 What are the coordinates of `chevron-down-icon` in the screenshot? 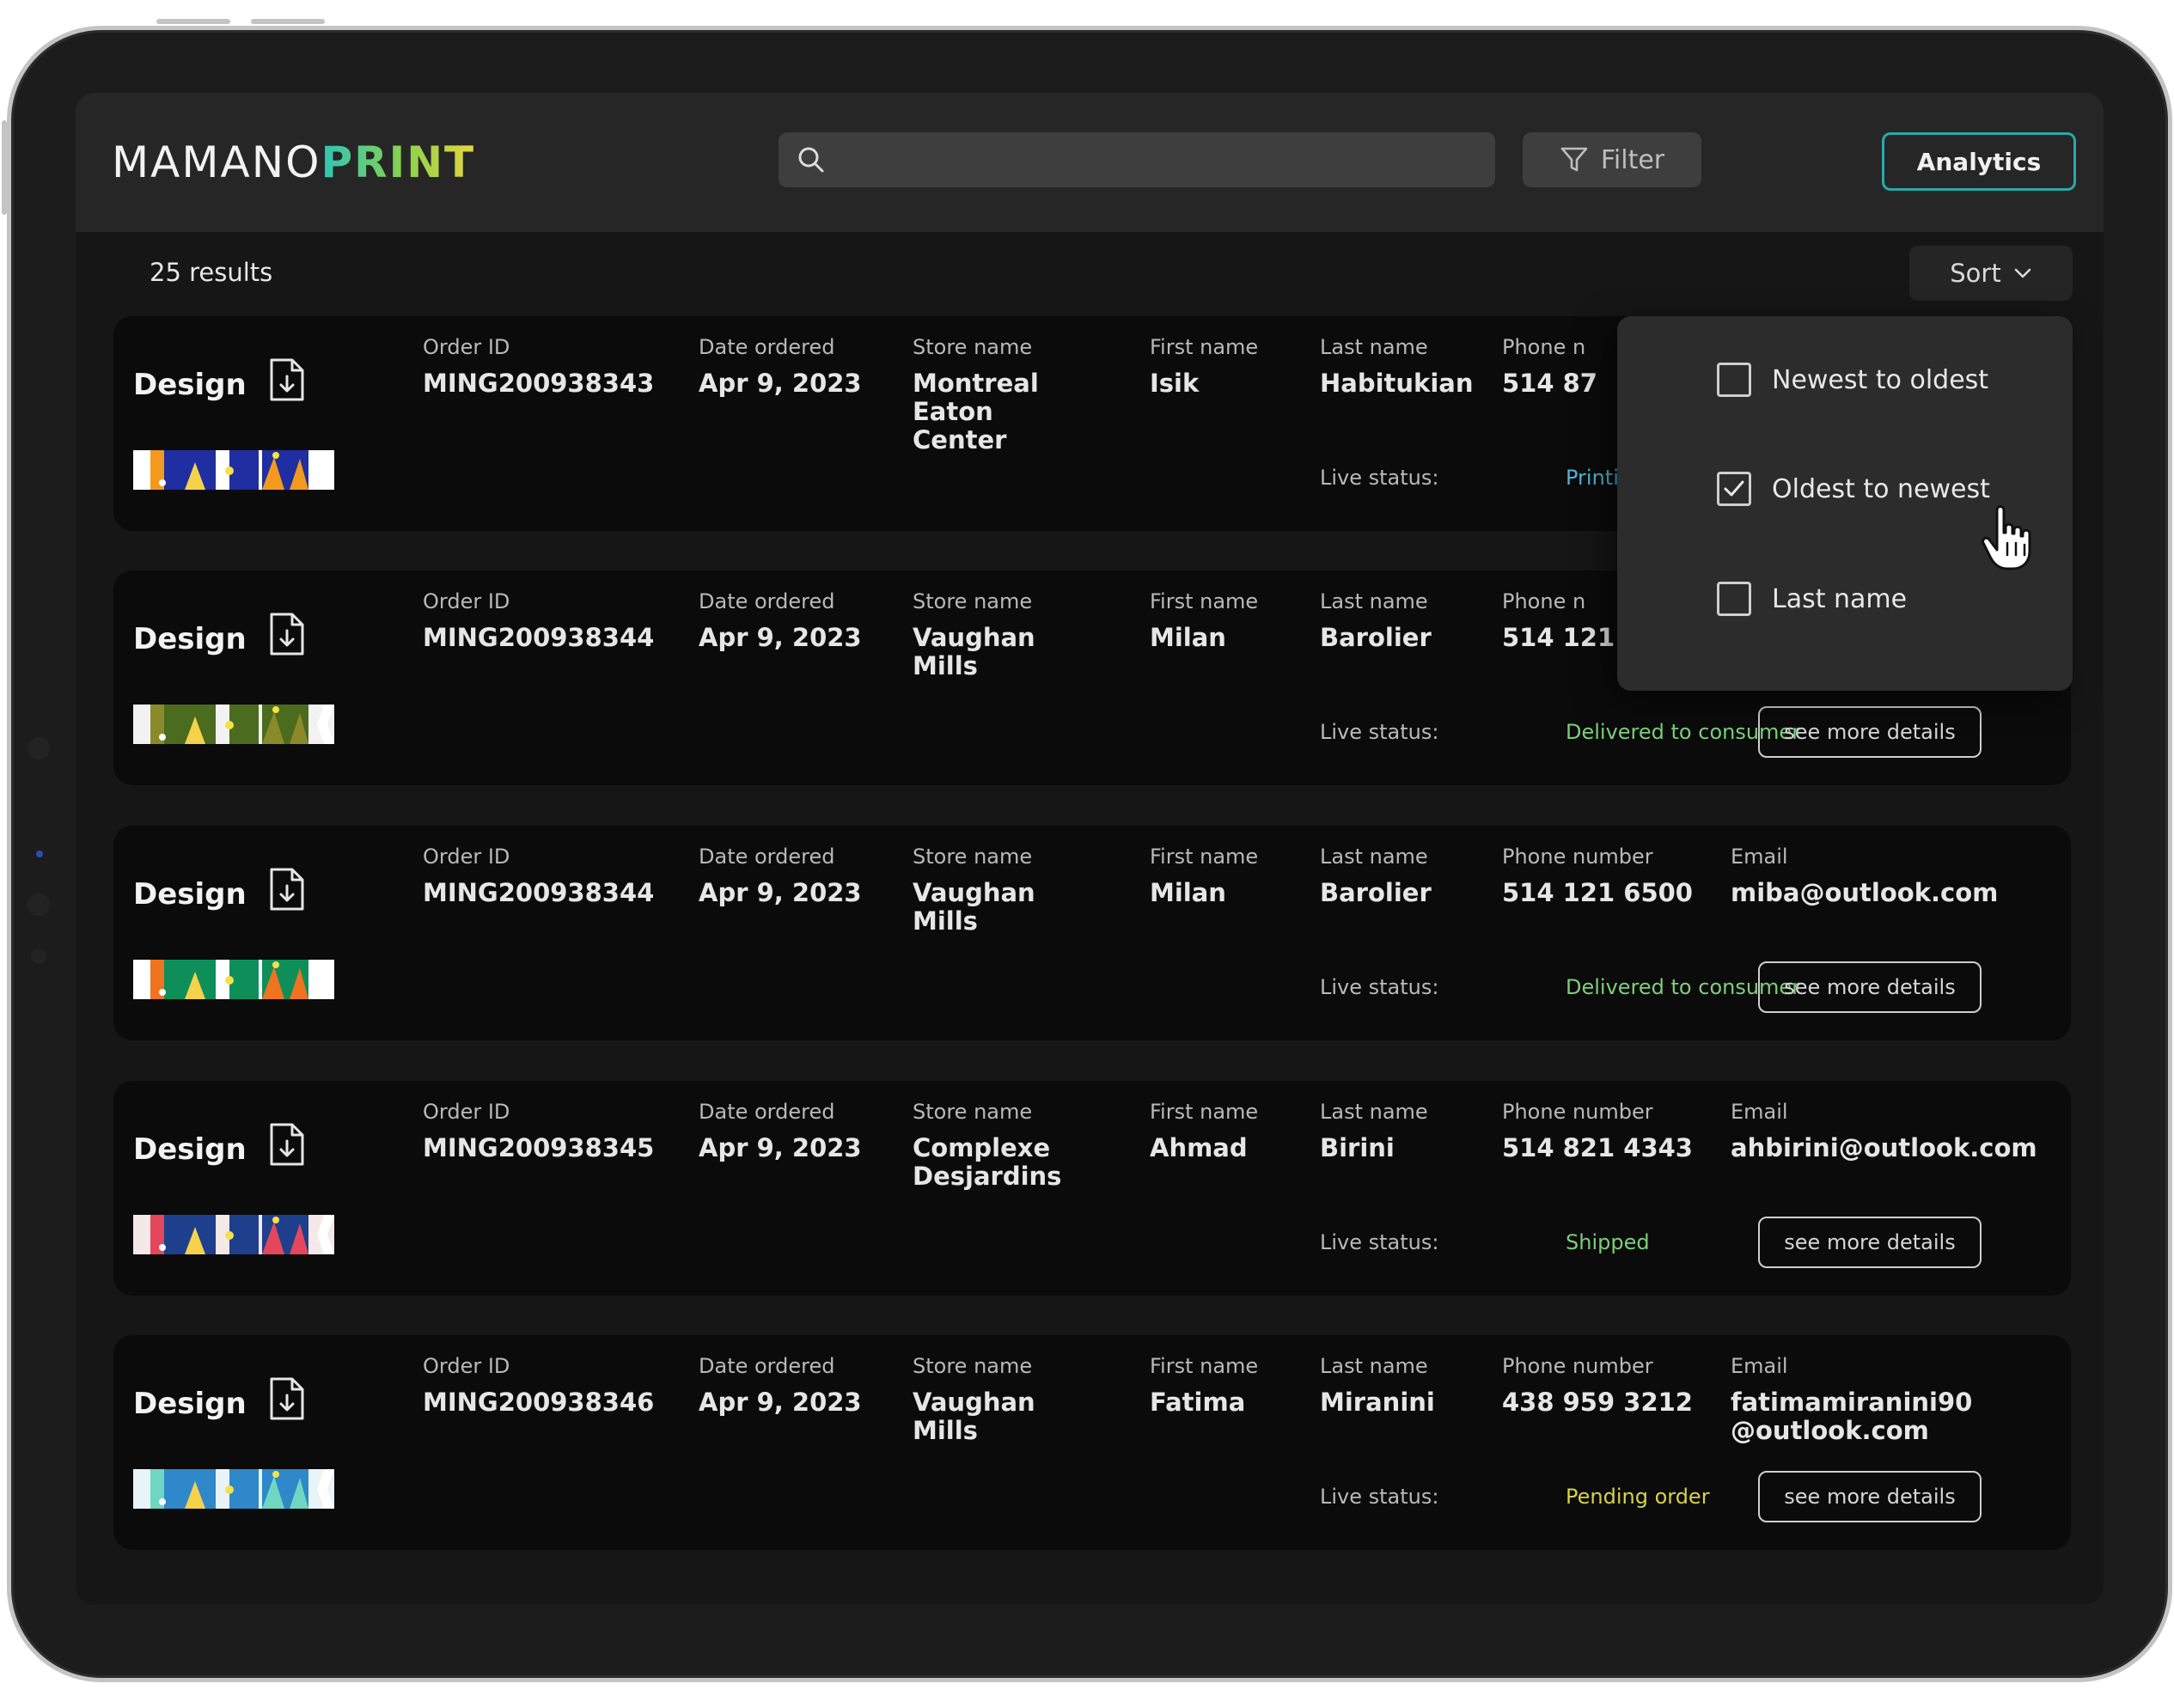 It's located at (2022, 273).